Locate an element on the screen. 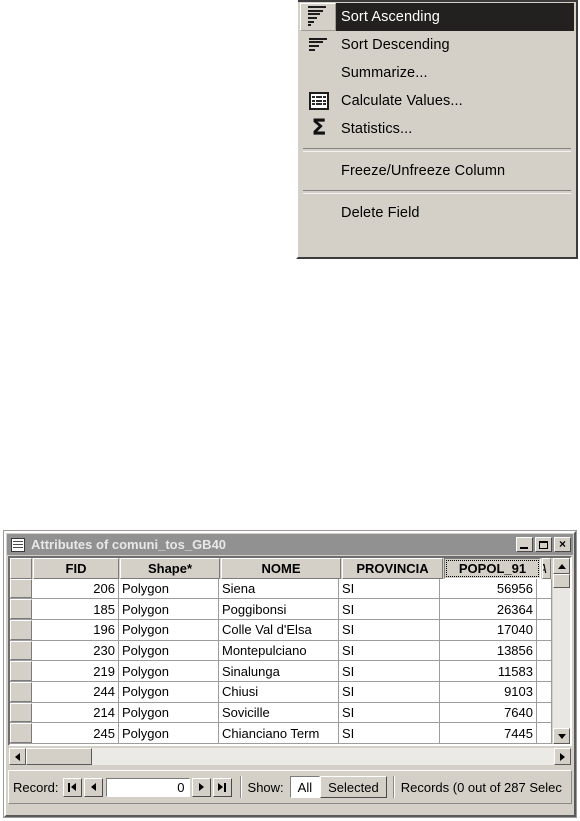 The image size is (580, 821). cell-nome: Sinalunga is located at coordinates (279, 671).